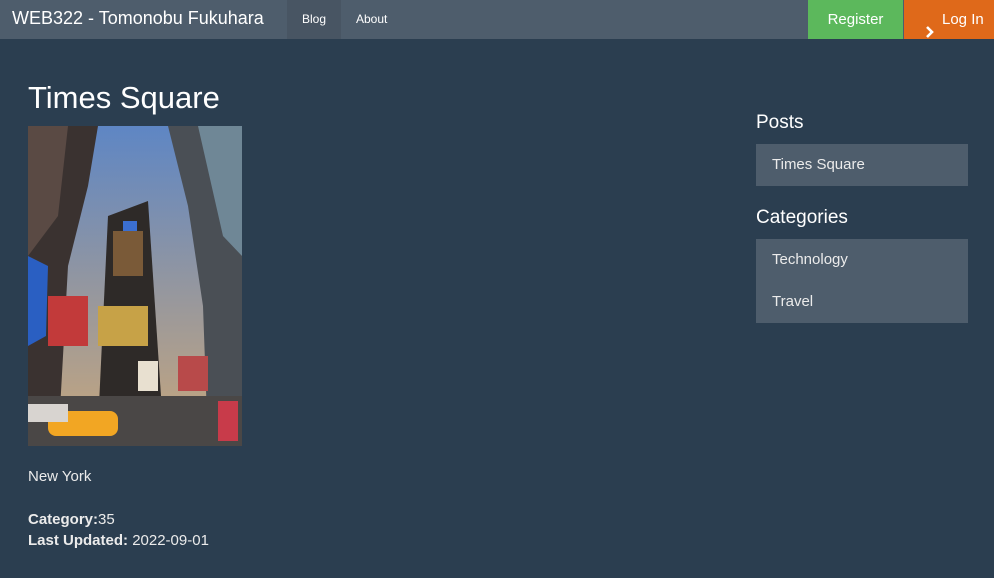  I want to click on posts-list: Times Square, so click(862, 165).